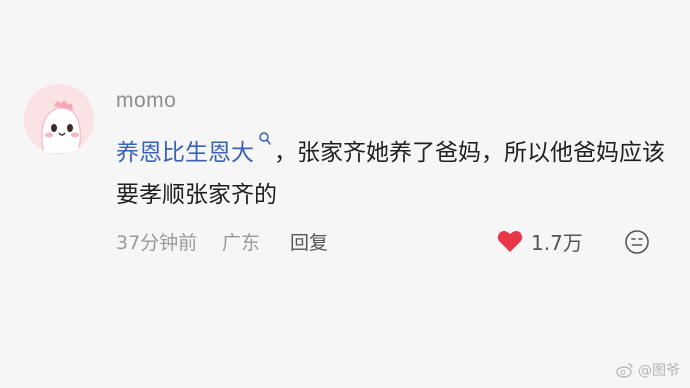  Describe the element at coordinates (659, 371) in the screenshot. I see `watermark-text: @图爷` at that location.